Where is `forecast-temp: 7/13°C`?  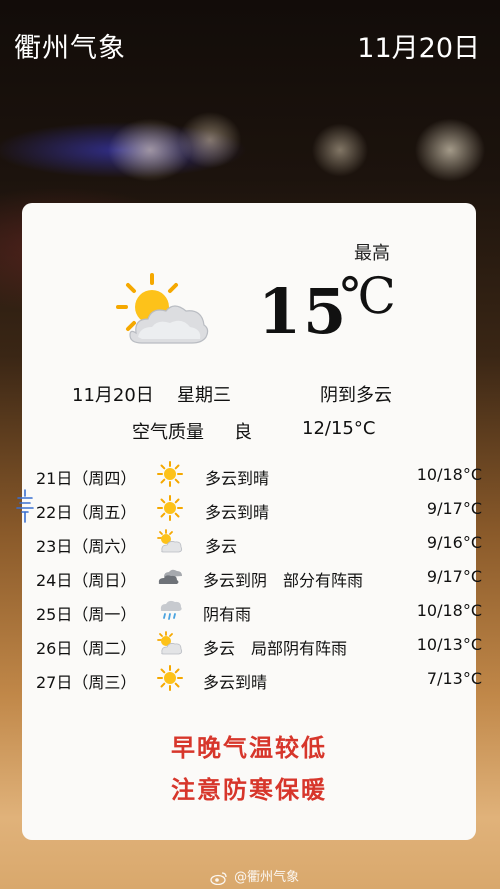 forecast-temp: 7/13°C is located at coordinates (454, 678).